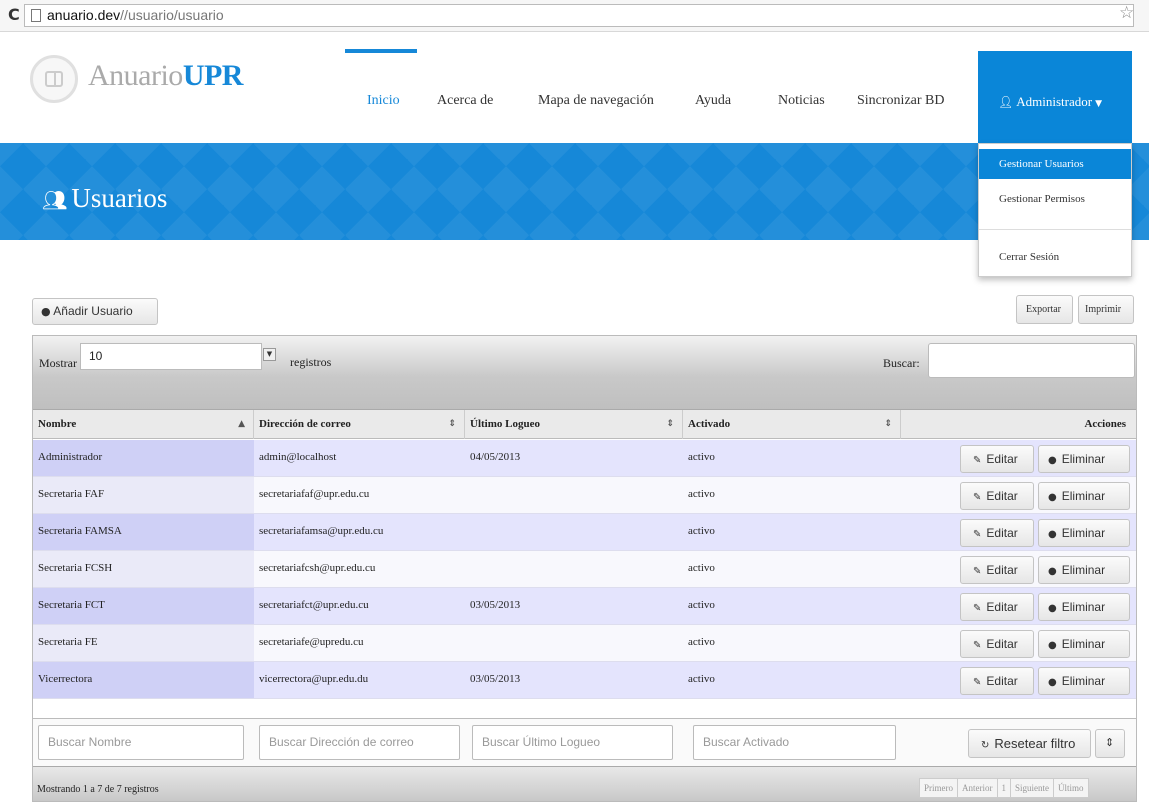  I want to click on caret-down-icon: ▼, so click(1098, 104).